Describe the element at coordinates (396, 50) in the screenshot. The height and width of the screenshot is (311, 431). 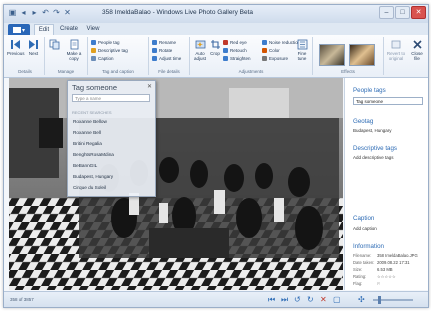
I see `revert-button: Revert to original` at that location.